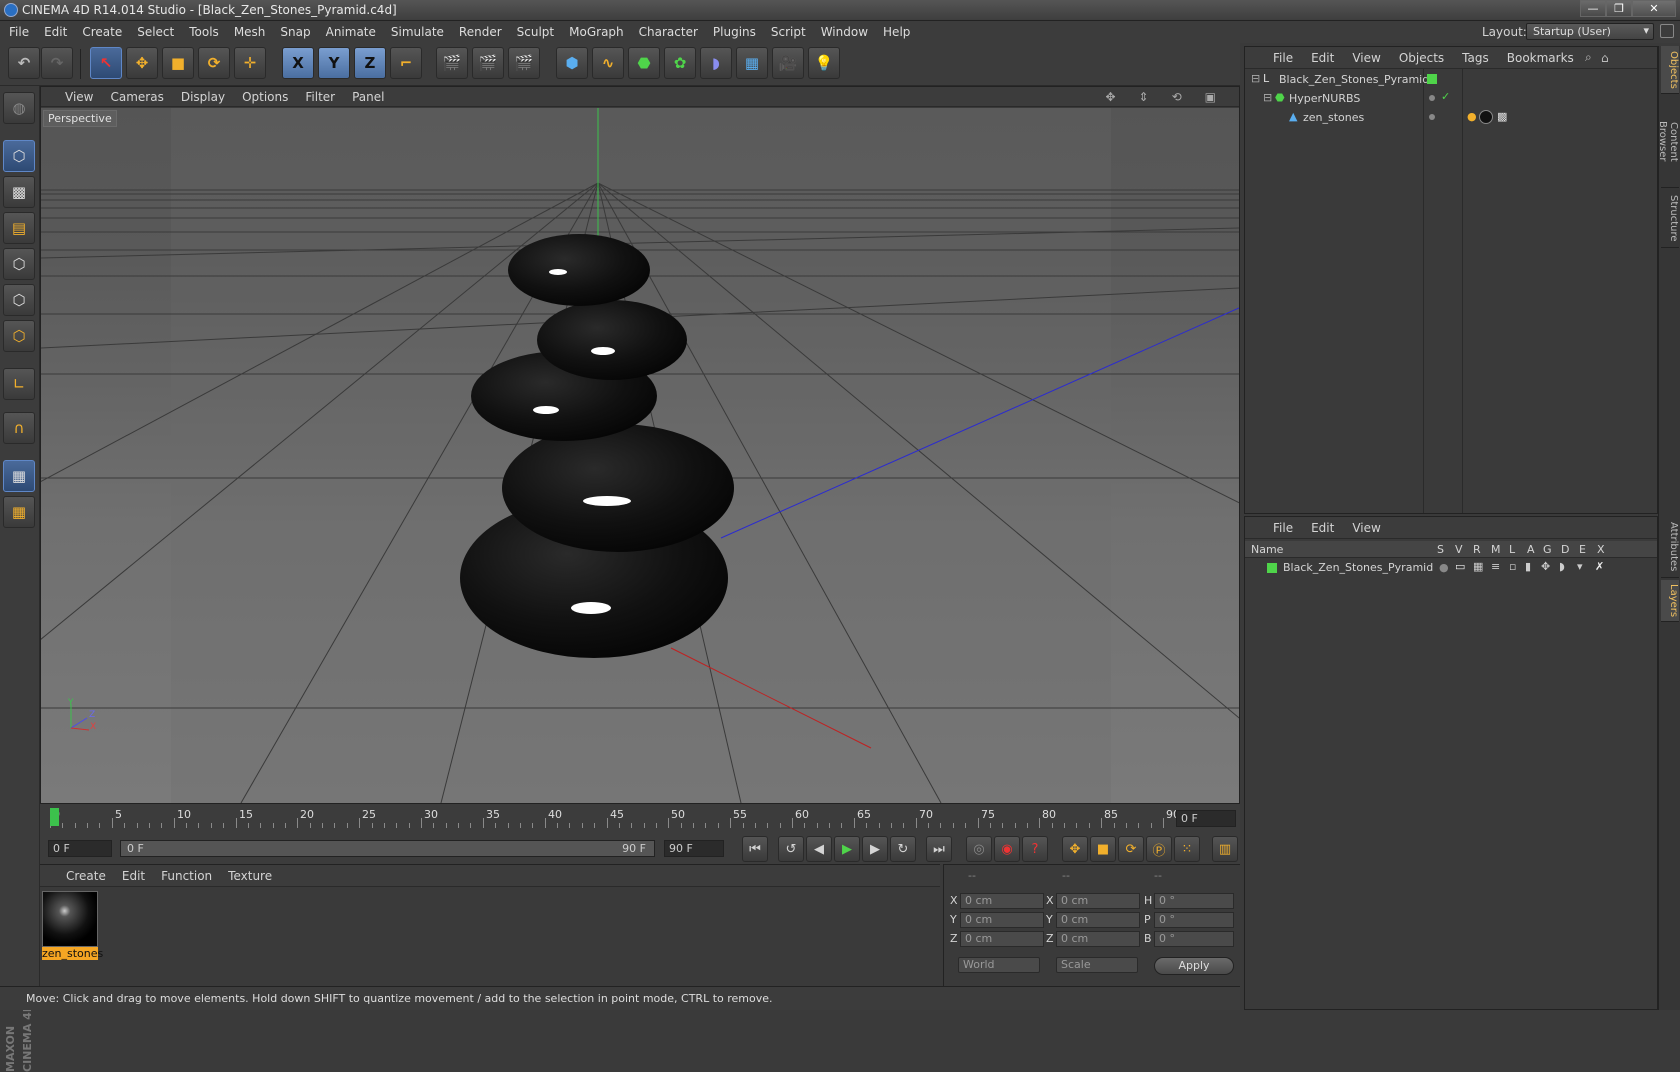  I want to click on move-tool-icon: ✥, so click(142, 63).